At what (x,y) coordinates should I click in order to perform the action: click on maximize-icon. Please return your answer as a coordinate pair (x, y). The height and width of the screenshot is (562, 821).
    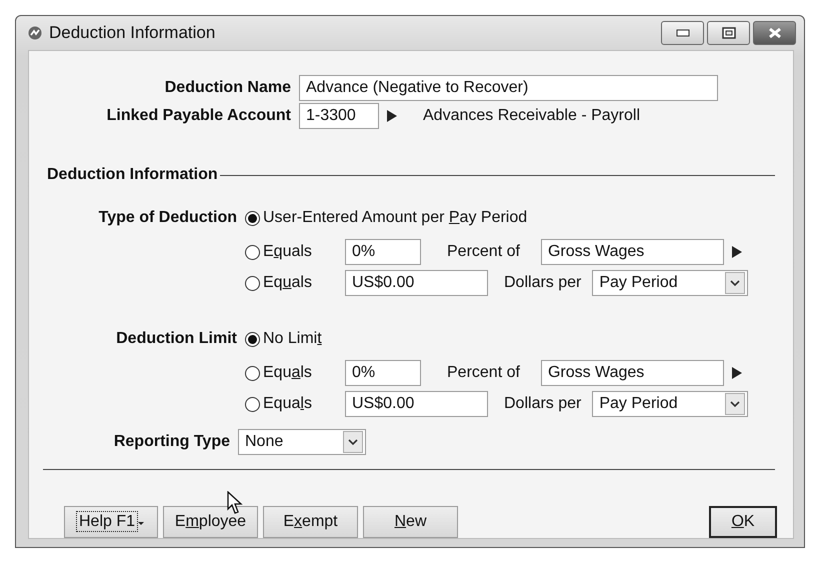
    Looking at the image, I should click on (729, 33).